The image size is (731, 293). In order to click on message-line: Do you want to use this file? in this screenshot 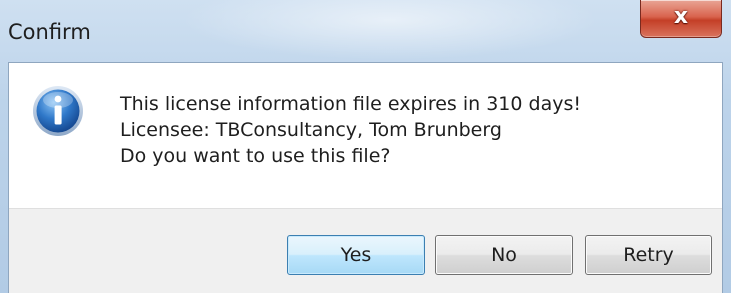, I will do `click(255, 156)`.